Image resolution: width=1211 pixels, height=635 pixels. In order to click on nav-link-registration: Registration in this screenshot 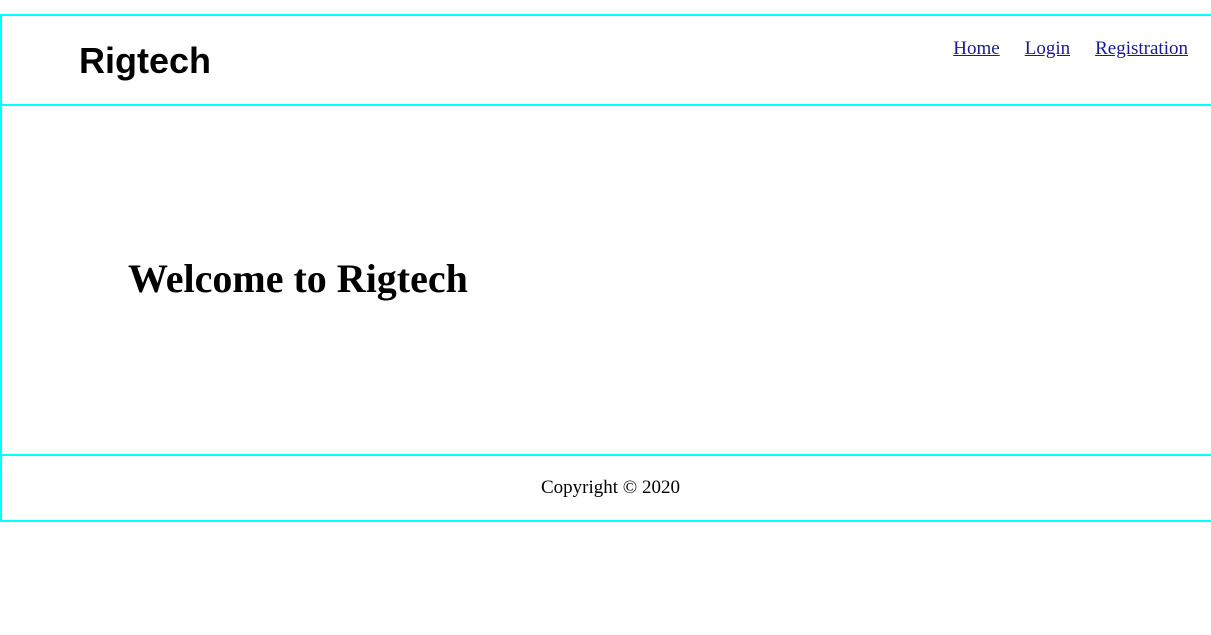, I will do `click(1141, 49)`.